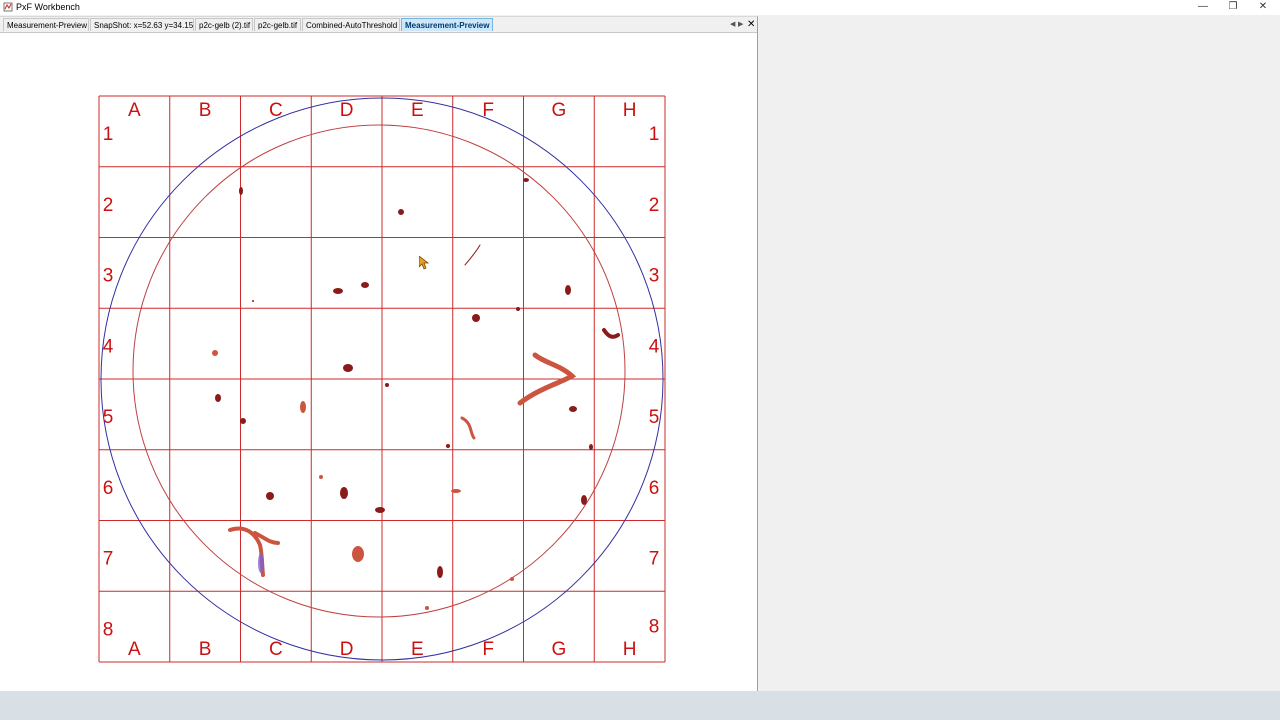 Image resolution: width=1280 pixels, height=720 pixels. What do you see at coordinates (1263, 7) in the screenshot?
I see `close-window-button: ✕` at bounding box center [1263, 7].